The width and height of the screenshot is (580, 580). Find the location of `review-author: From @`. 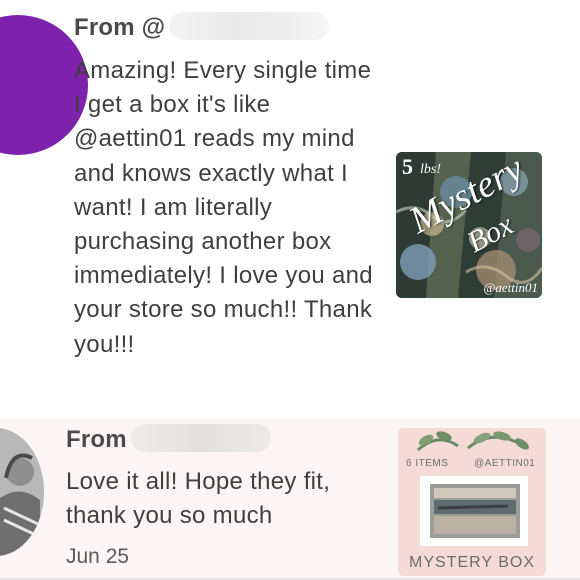

review-author: From @ is located at coordinates (202, 27).